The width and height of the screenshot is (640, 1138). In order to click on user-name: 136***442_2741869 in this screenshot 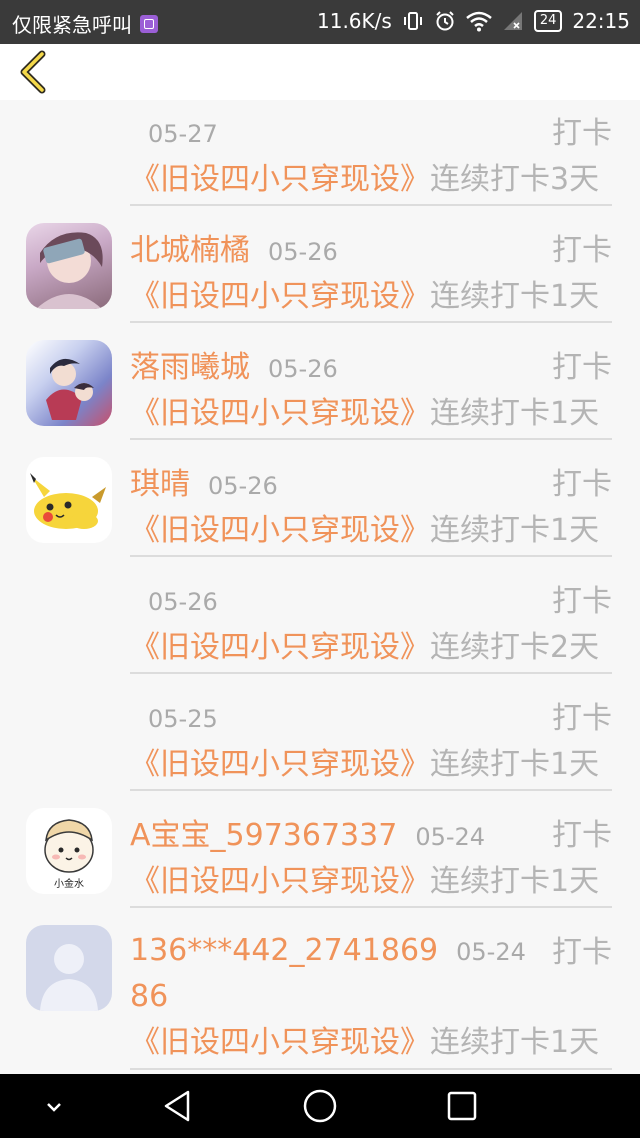, I will do `click(284, 950)`.